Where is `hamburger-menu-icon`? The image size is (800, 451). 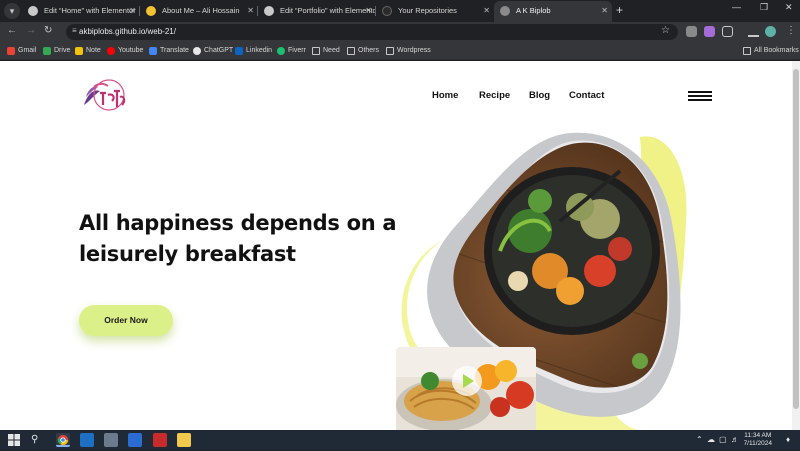 hamburger-menu-icon is located at coordinates (700, 96).